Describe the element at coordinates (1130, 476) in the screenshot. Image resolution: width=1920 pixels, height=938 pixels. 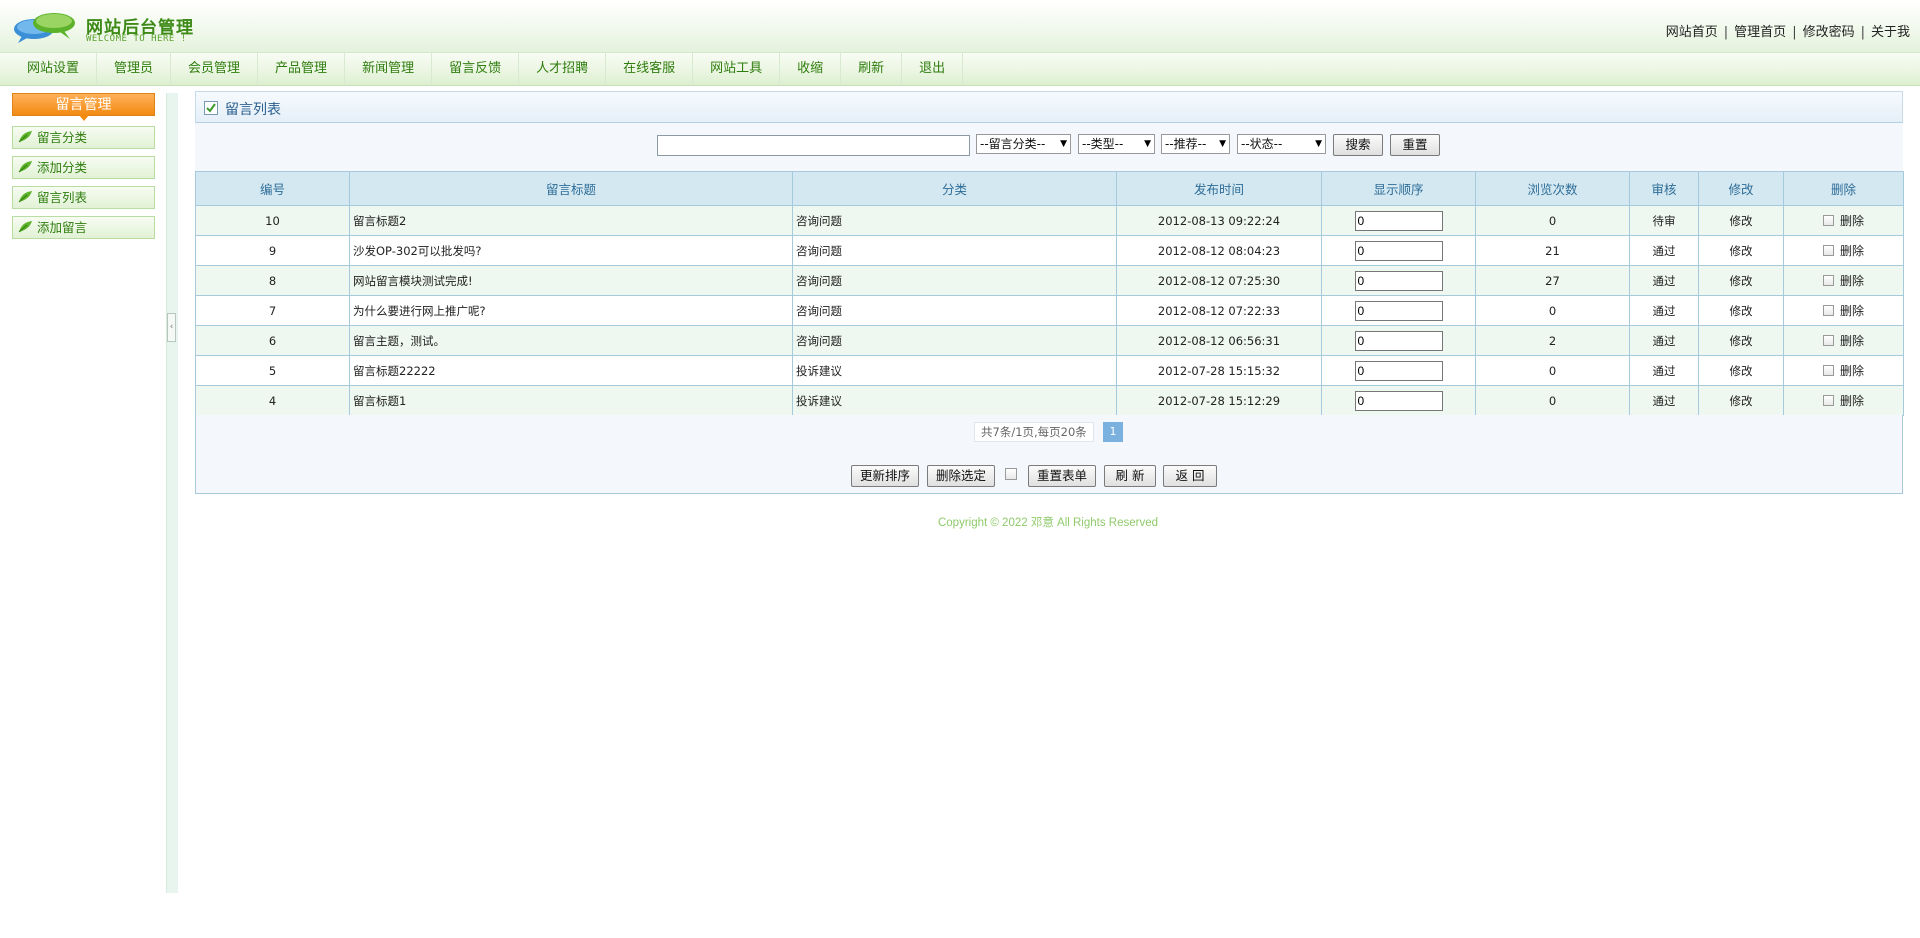
I see `refresh-button: 刷 新` at that location.